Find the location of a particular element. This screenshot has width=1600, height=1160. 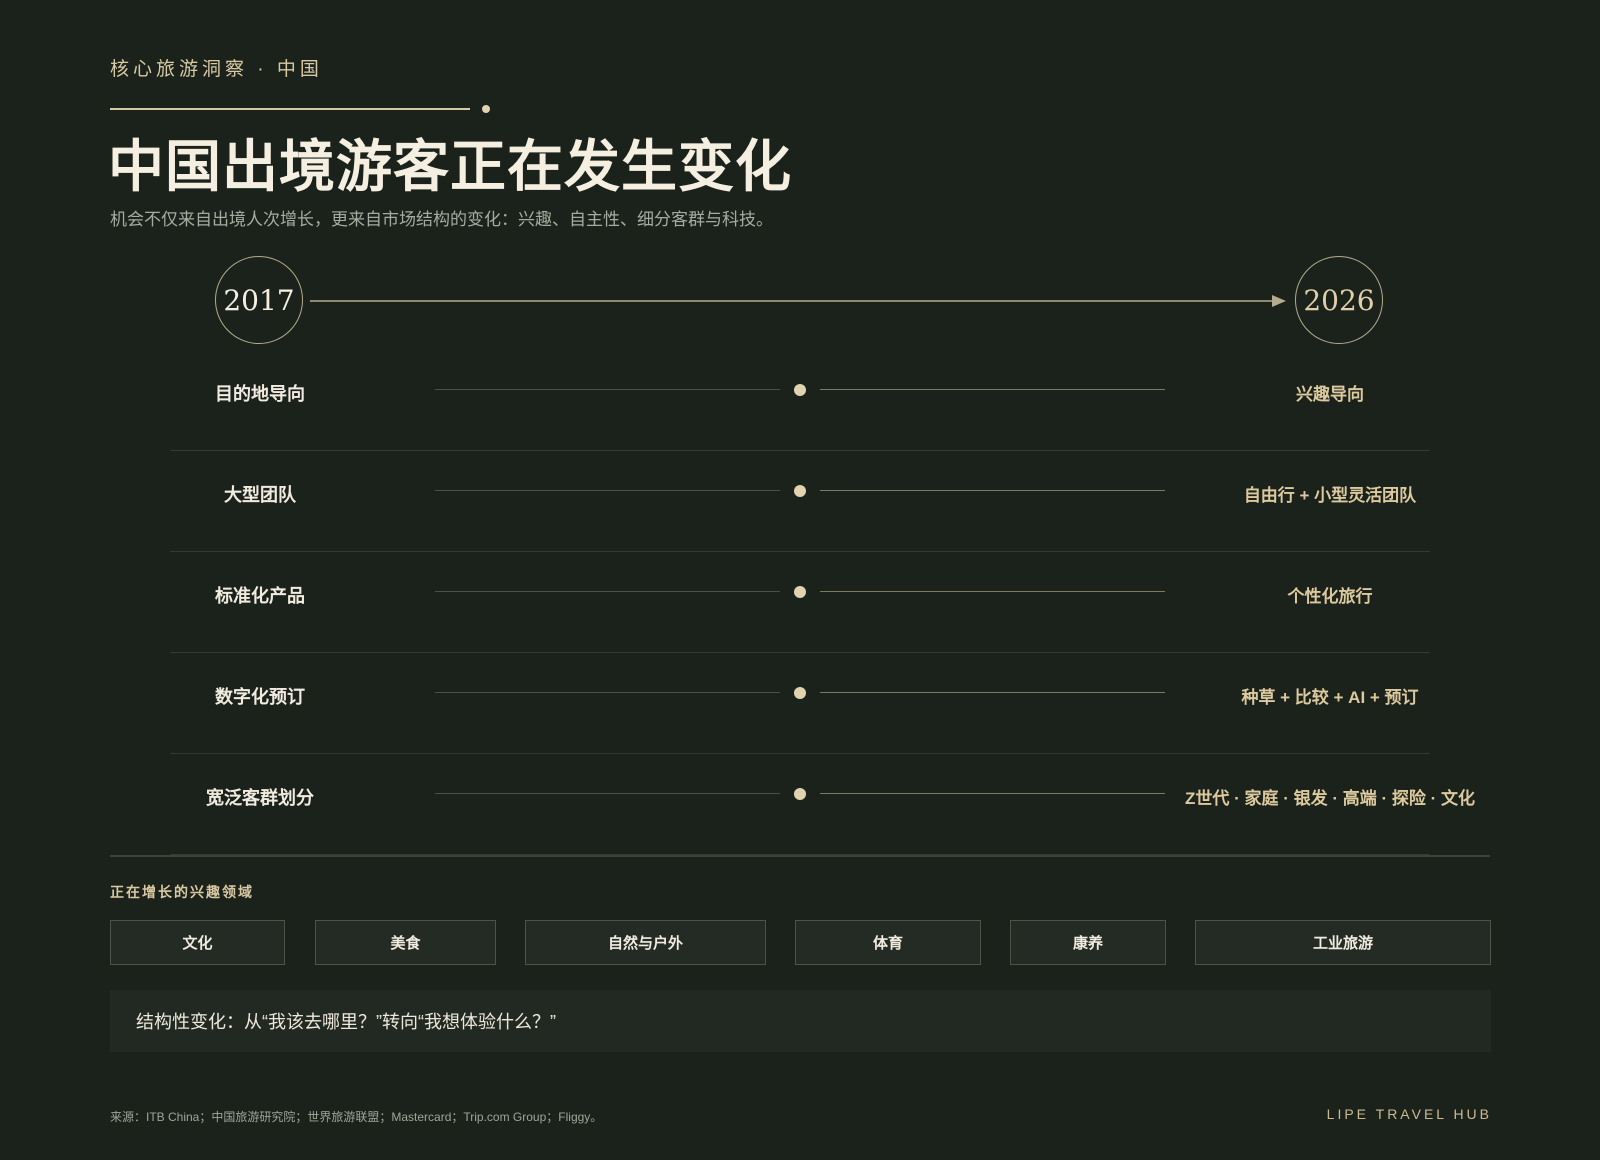

start-year-badge: 2017 is located at coordinates (259, 300).